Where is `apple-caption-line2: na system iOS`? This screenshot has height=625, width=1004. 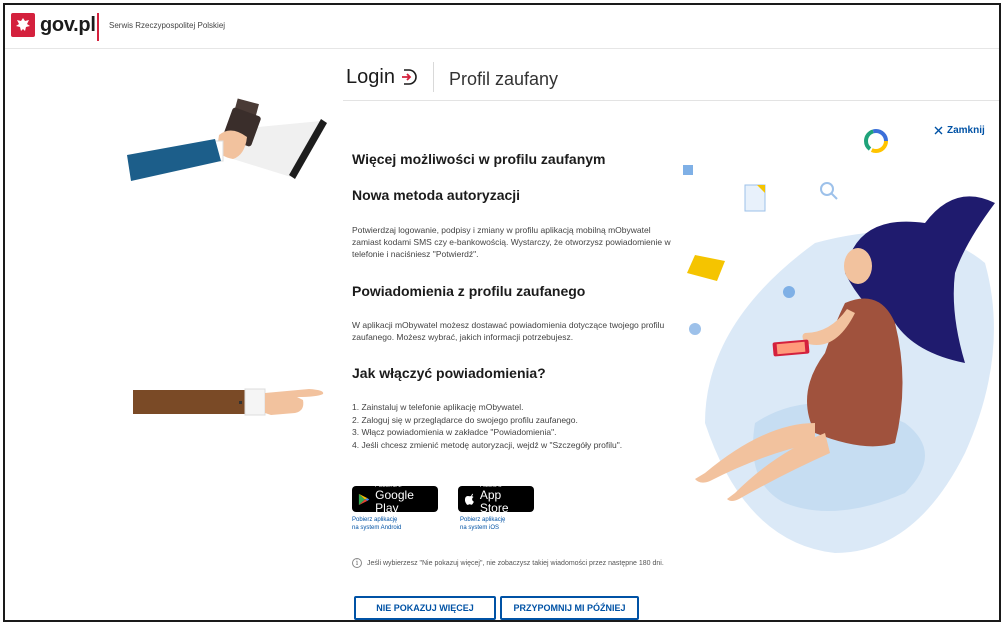 apple-caption-line2: na system iOS is located at coordinates (480, 528).